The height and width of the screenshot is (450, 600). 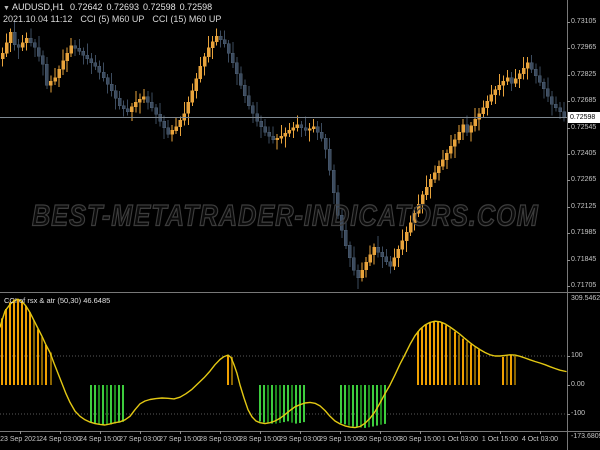 I want to click on price-tick-label: 0.71985, so click(x=584, y=232).